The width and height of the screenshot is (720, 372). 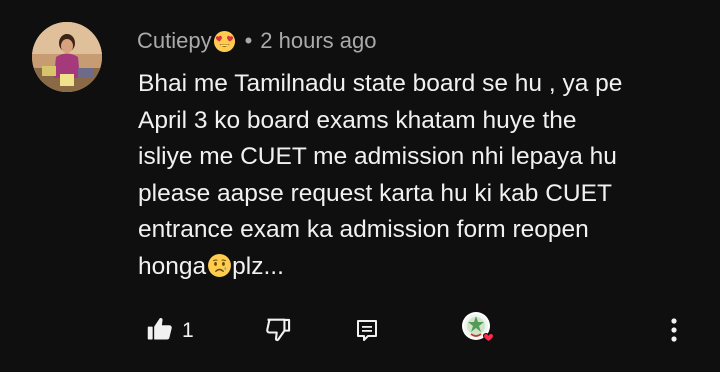 I want to click on like-count: 1, so click(x=188, y=330).